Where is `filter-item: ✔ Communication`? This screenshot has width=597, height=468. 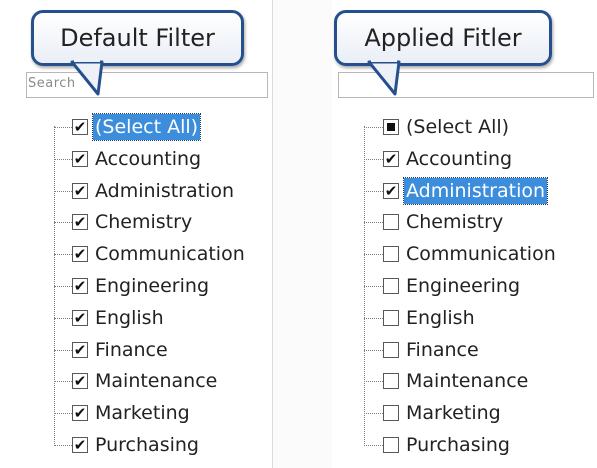 filter-item: ✔ Communication is located at coordinates (159, 254).